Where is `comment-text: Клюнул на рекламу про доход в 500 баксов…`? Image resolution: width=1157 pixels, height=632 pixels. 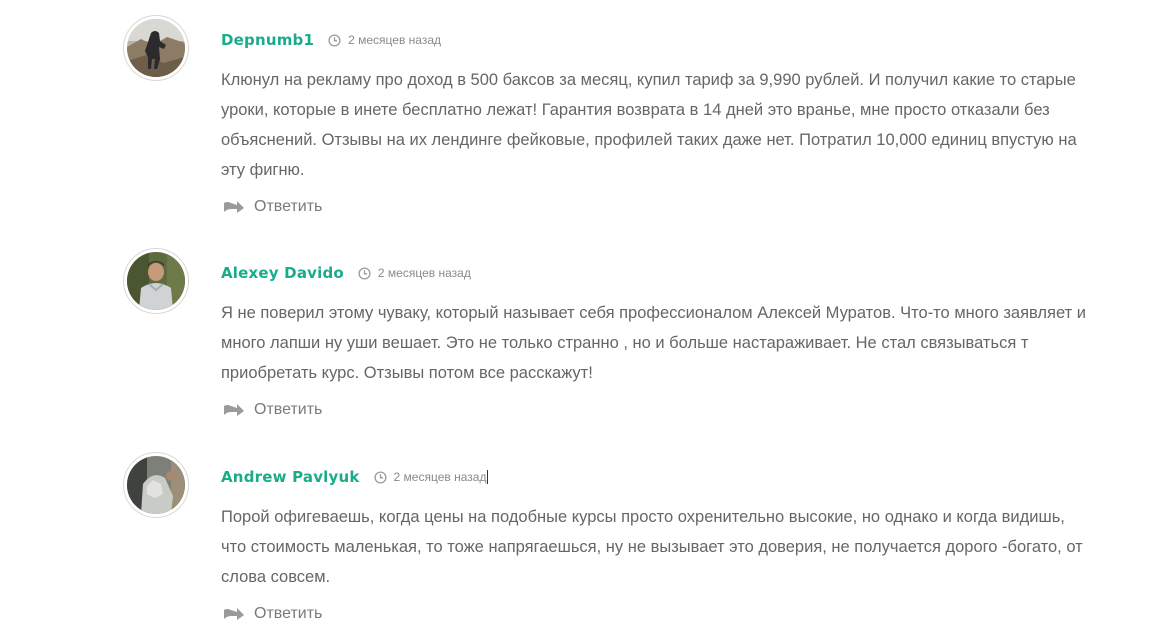
comment-text: Клюнул на рекламу про доход в 500 баксов… is located at coordinates (649, 125).